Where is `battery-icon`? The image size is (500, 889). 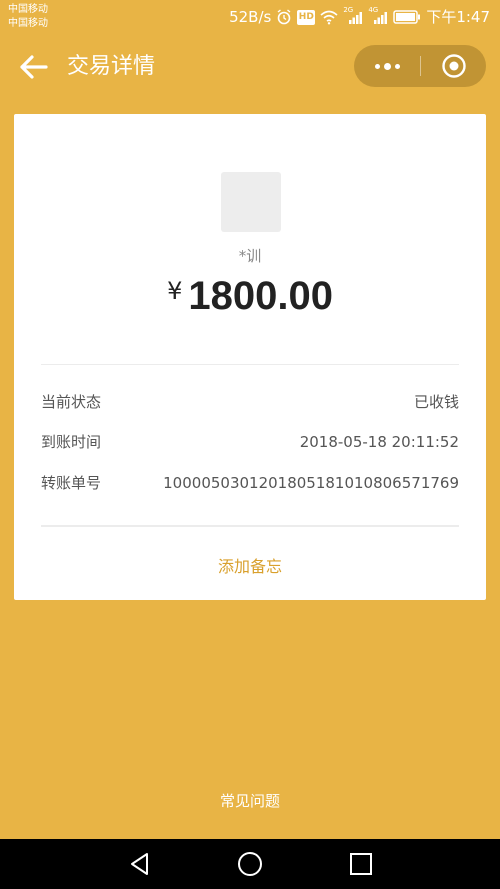 battery-icon is located at coordinates (407, 17).